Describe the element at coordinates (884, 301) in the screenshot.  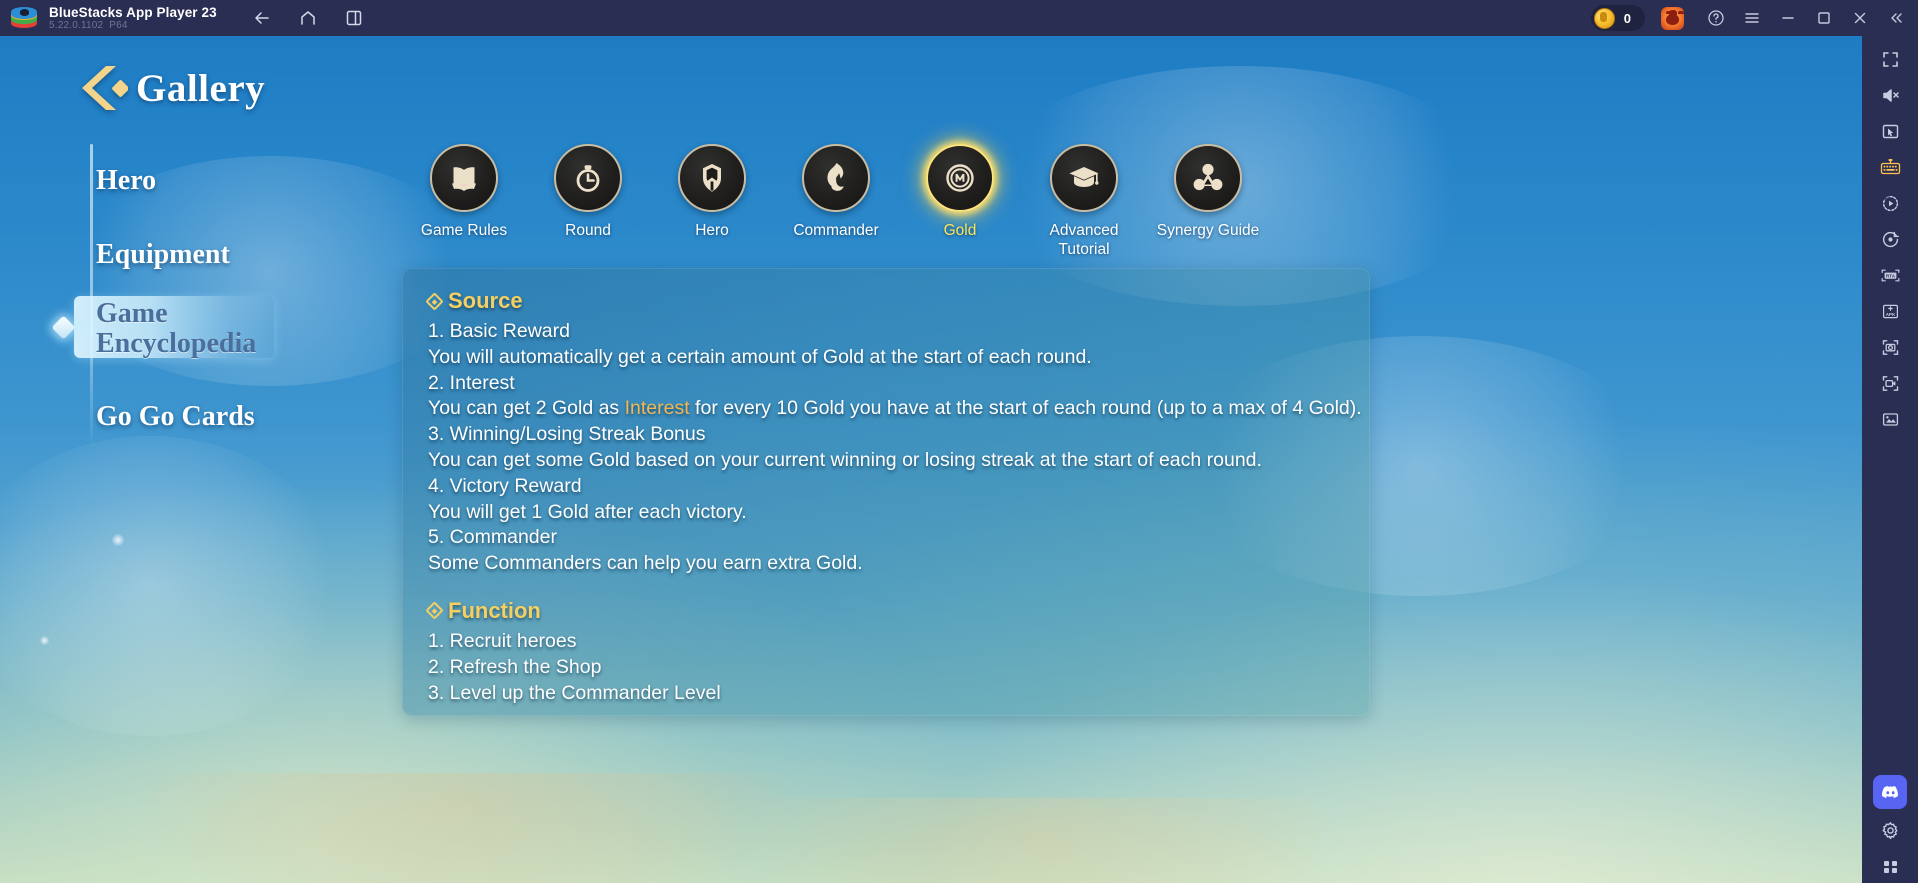
I see `section-heading-source: Source` at that location.